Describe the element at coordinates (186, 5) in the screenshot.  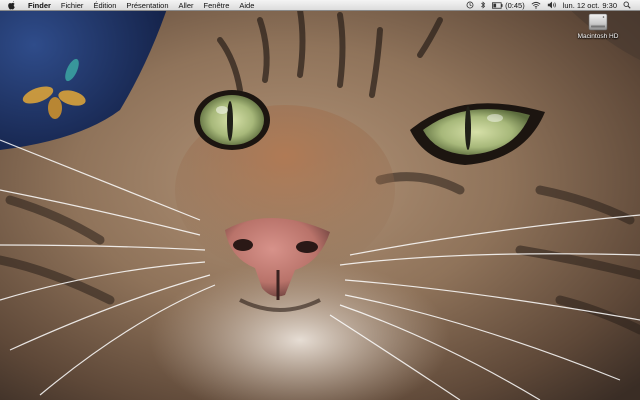
I see `menu-aller: Aller` at that location.